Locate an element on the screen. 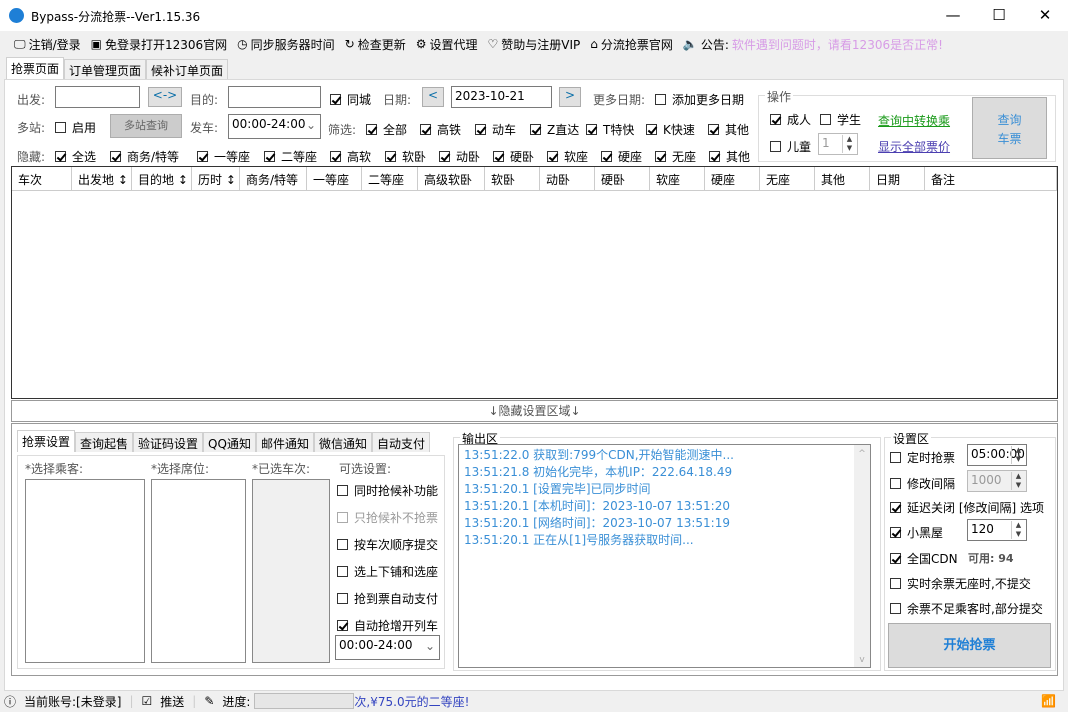  modify-interval-checkbox: 修改间隔 is located at coordinates (922, 483).